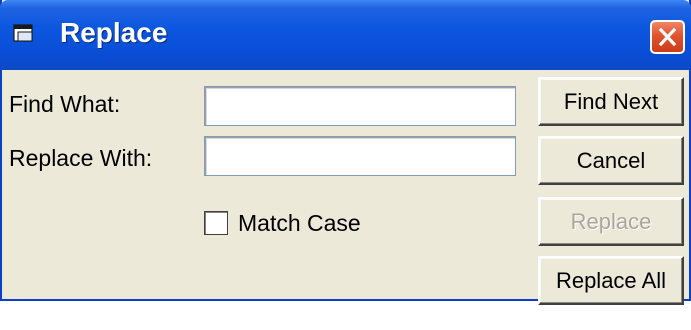 This screenshot has height=330, width=691. I want to click on find-what-label: Find What:, so click(65, 104).